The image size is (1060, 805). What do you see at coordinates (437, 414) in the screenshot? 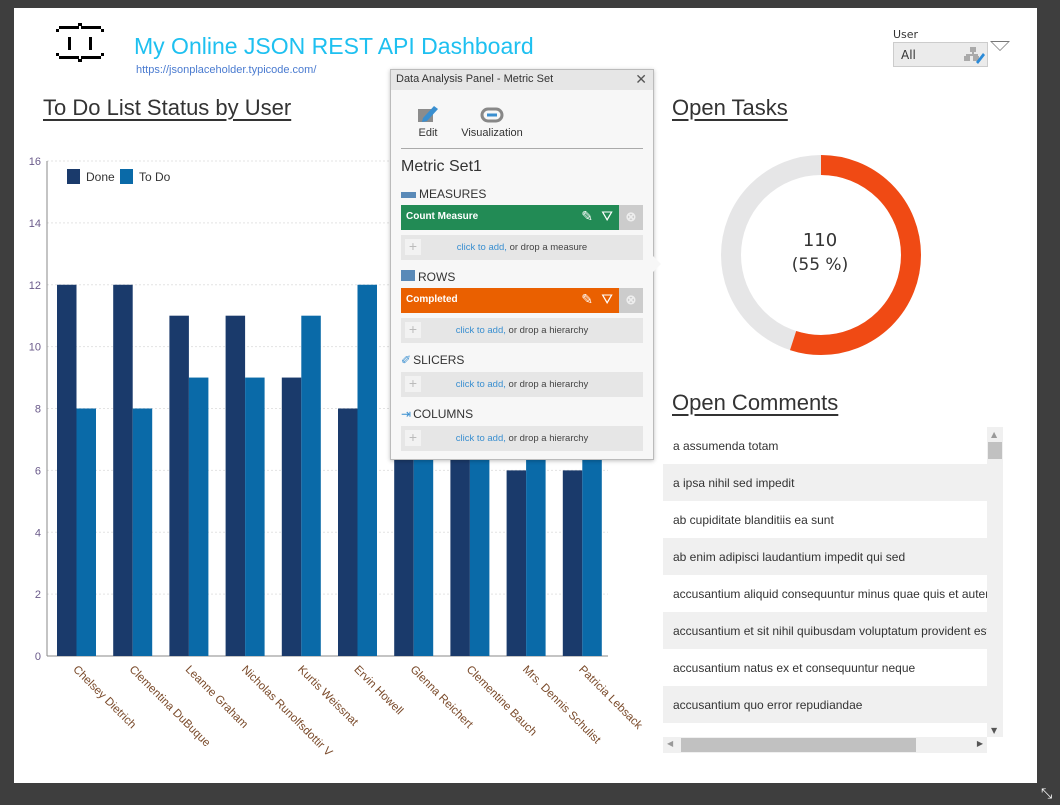
I see `columns-section-label: ⇥ COLUMNS` at bounding box center [437, 414].